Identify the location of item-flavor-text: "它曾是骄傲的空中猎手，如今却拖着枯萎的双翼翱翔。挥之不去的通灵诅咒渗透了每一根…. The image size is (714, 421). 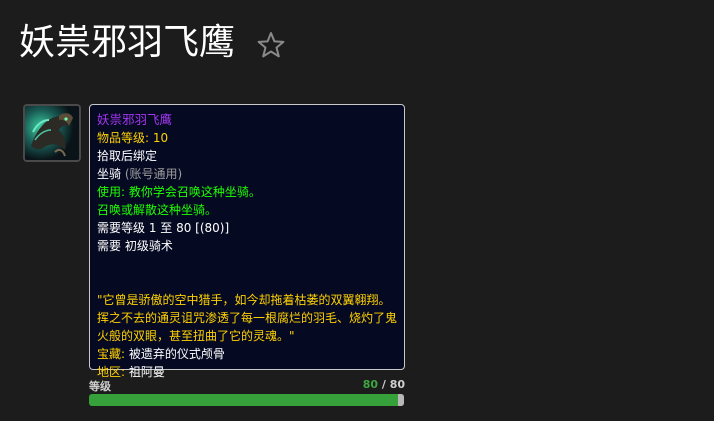
(247, 318).